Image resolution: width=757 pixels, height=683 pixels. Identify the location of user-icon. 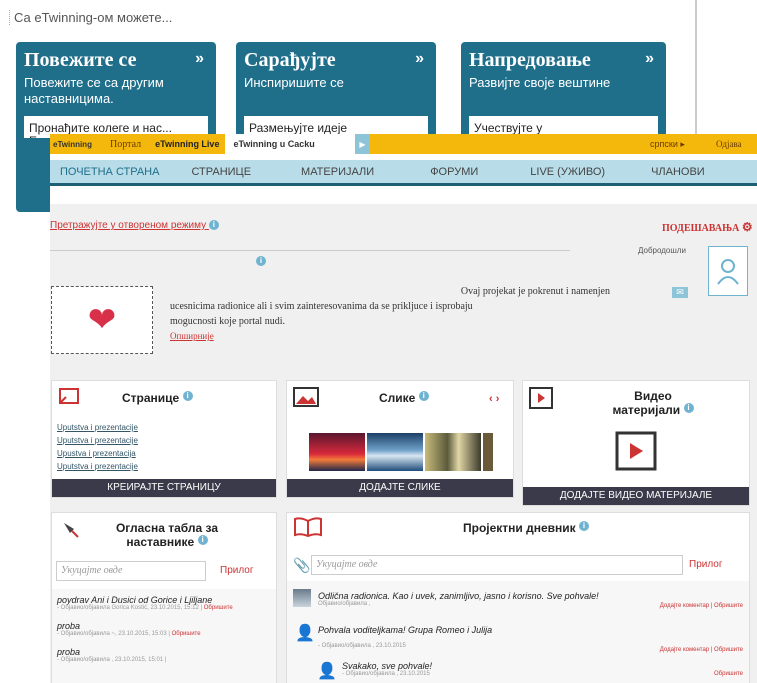
(728, 272).